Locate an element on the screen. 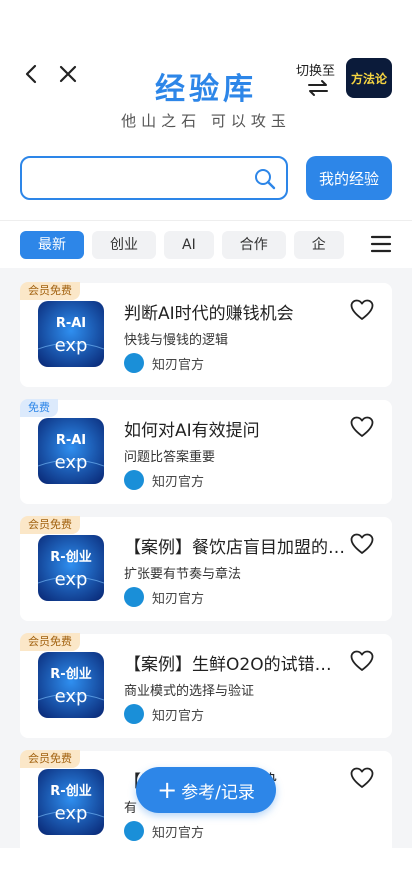  my-experience-button: 我的经验 is located at coordinates (349, 178).